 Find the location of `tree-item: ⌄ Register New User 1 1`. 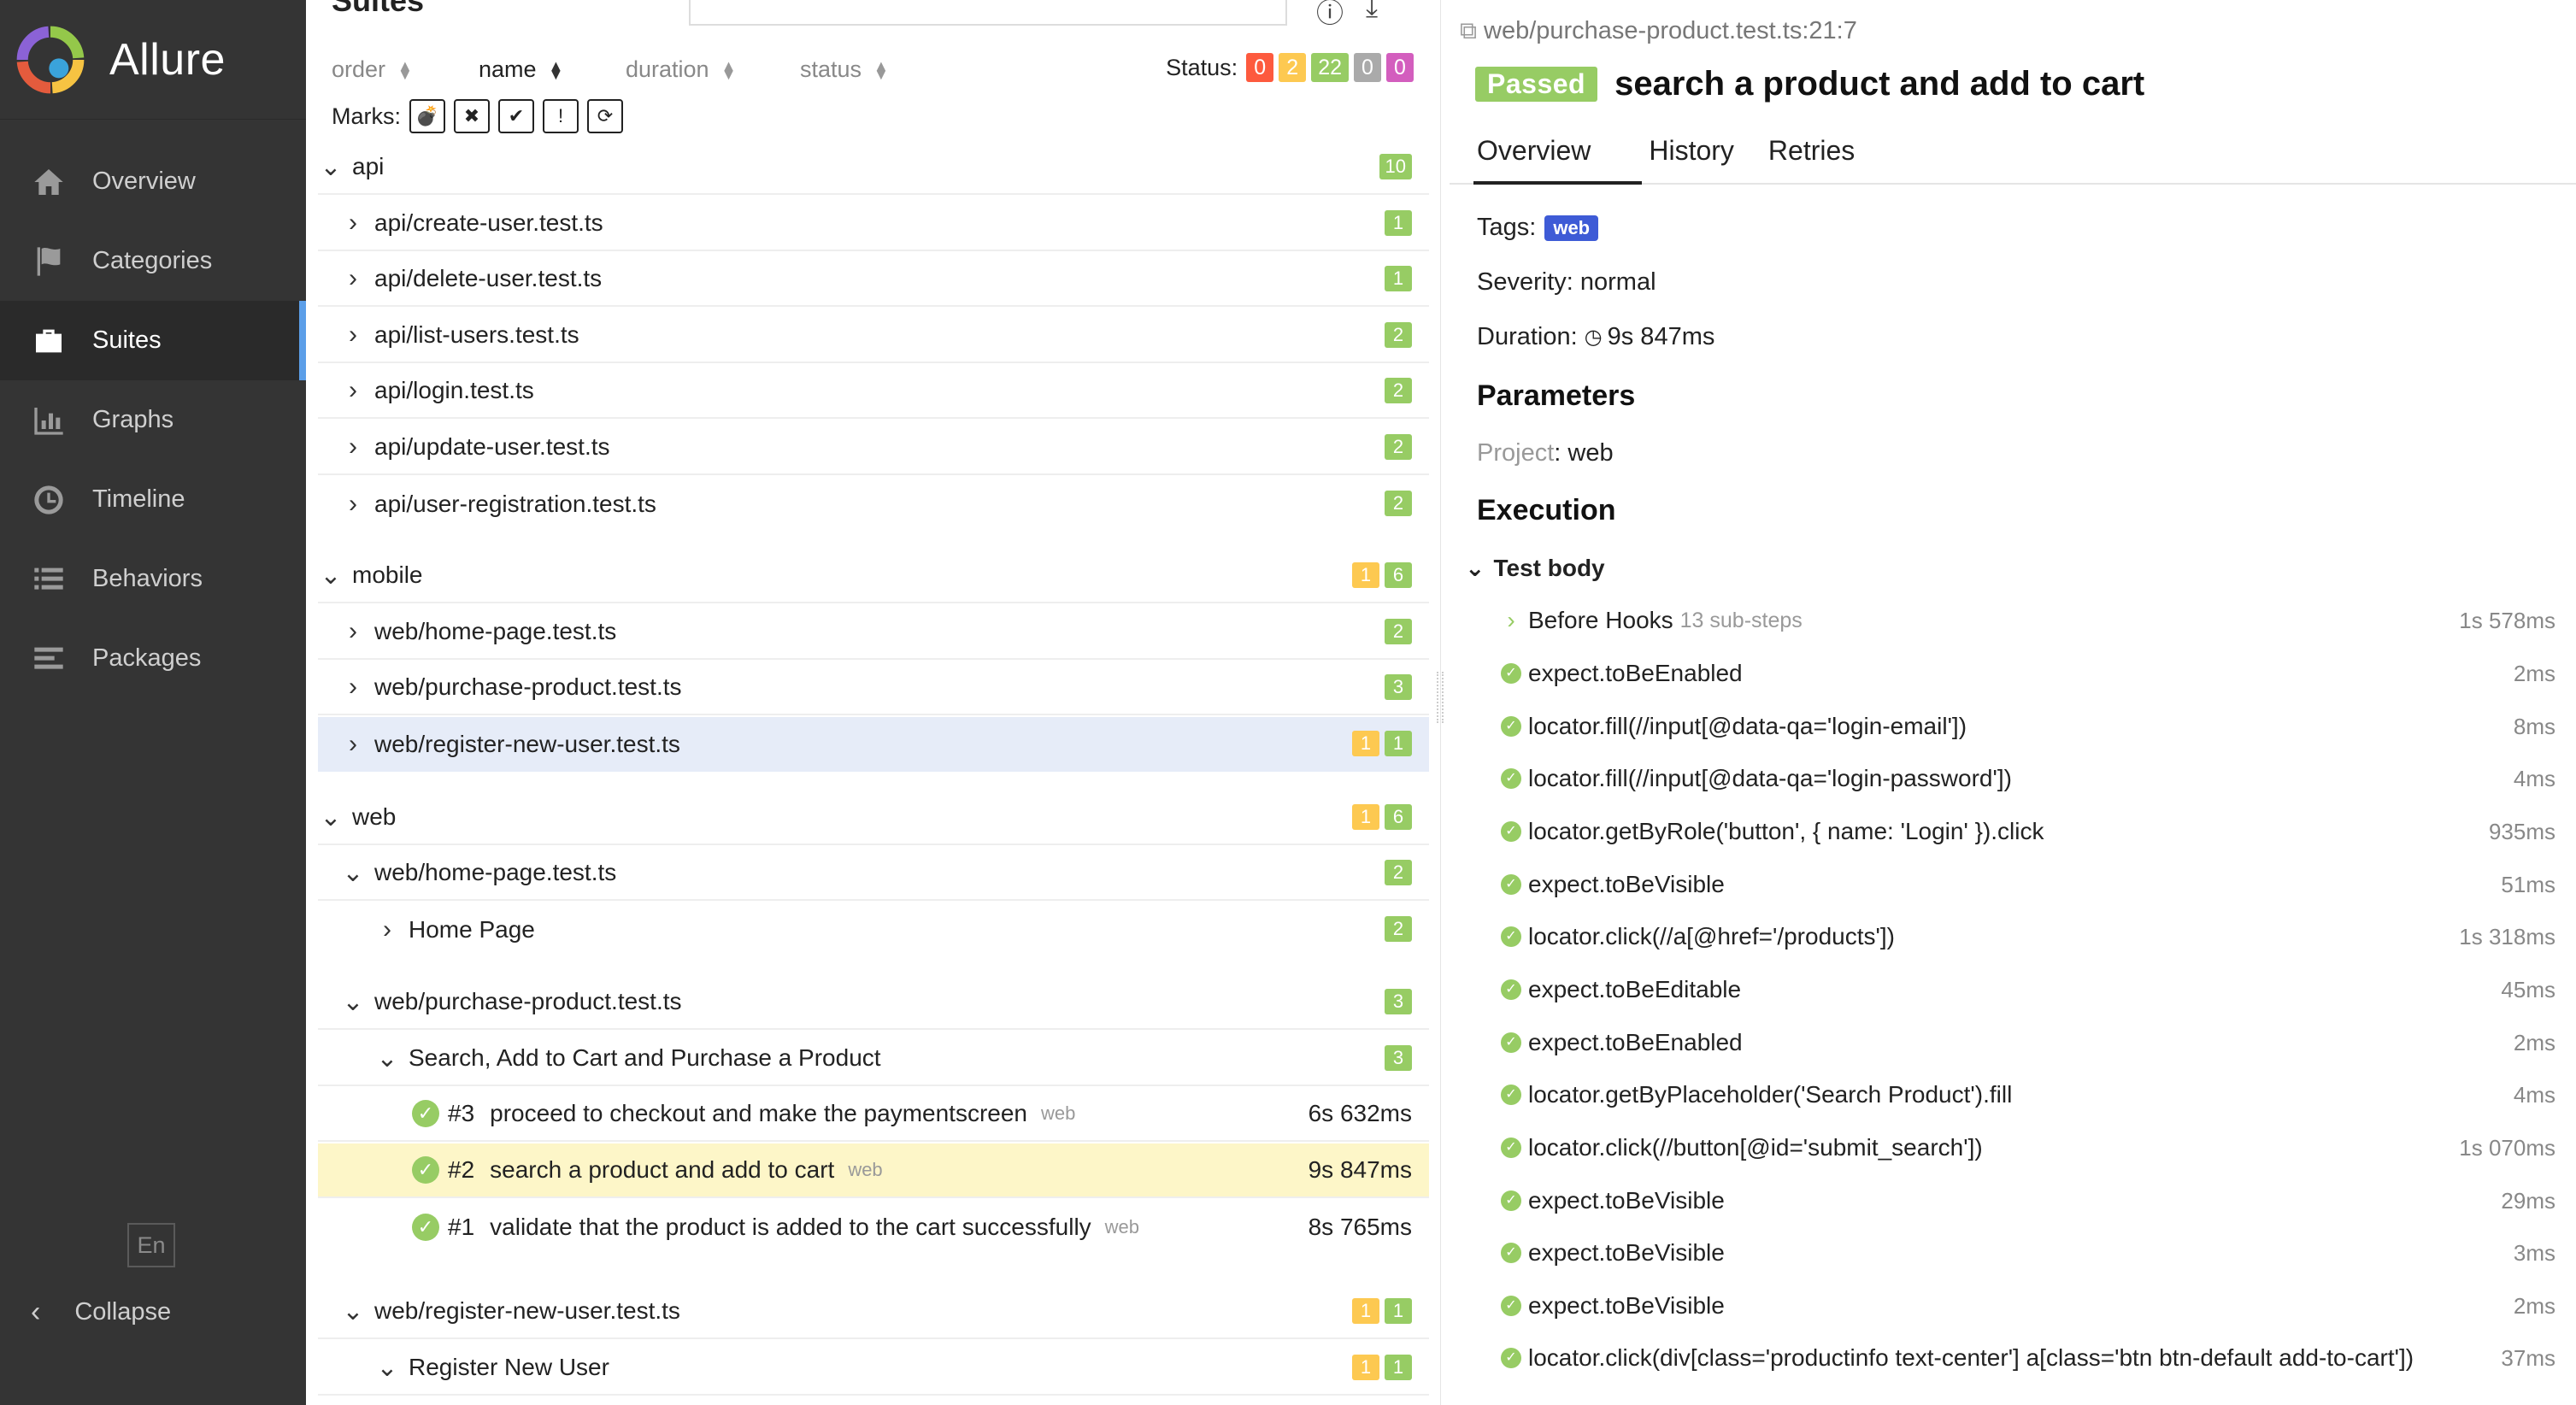

tree-item: ⌄ Register New User 1 1 is located at coordinates (873, 1368).